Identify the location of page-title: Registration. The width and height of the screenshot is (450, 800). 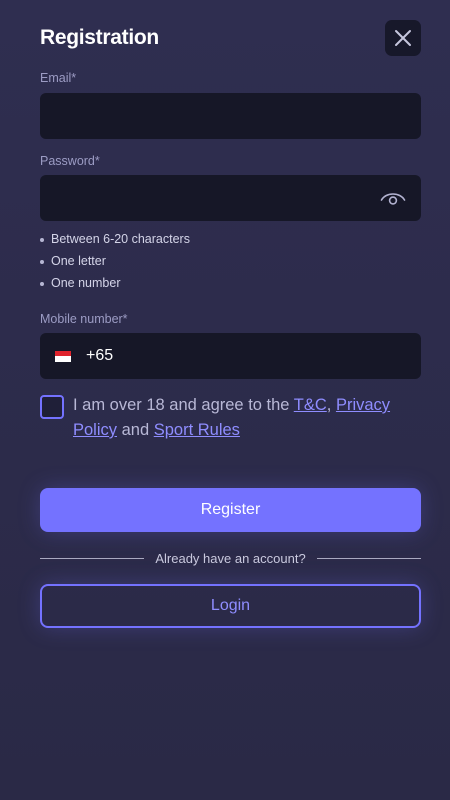
(99, 37).